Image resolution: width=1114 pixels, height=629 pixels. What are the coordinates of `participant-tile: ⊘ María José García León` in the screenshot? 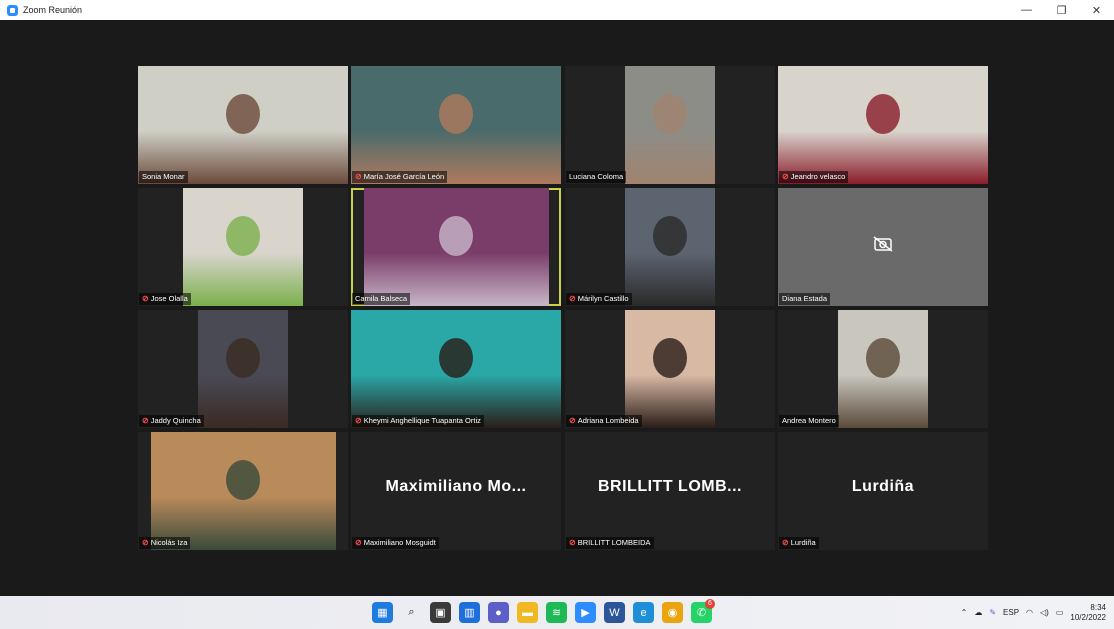 It's located at (456, 125).